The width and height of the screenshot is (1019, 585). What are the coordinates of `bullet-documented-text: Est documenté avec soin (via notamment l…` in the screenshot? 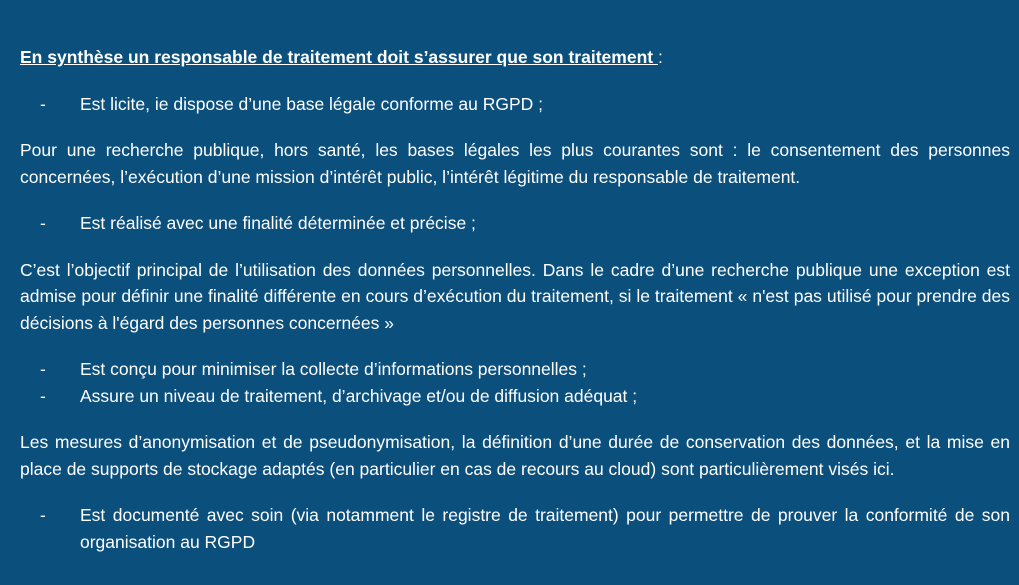 It's located at (545, 528).